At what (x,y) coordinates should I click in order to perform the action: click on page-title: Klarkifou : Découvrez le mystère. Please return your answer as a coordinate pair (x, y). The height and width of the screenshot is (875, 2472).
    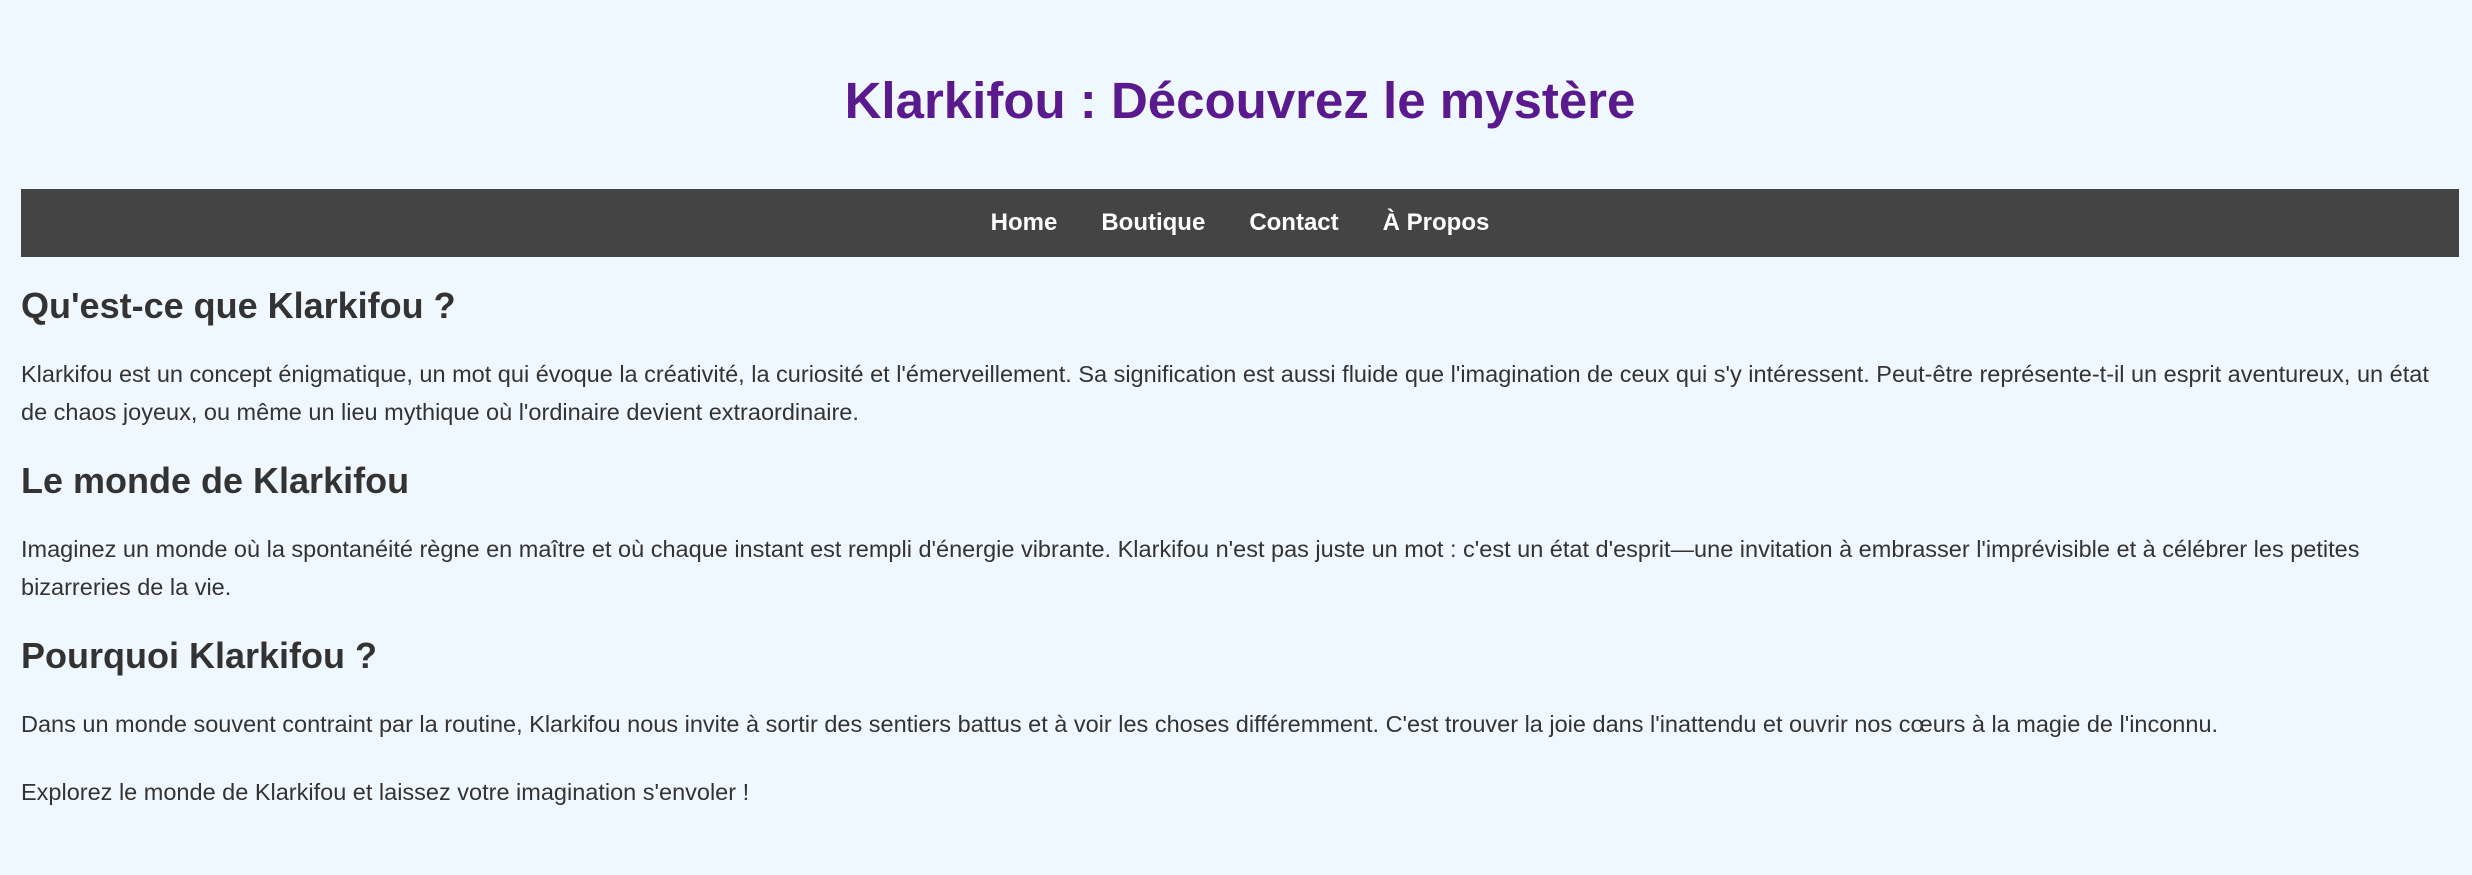
    Looking at the image, I should click on (1240, 100).